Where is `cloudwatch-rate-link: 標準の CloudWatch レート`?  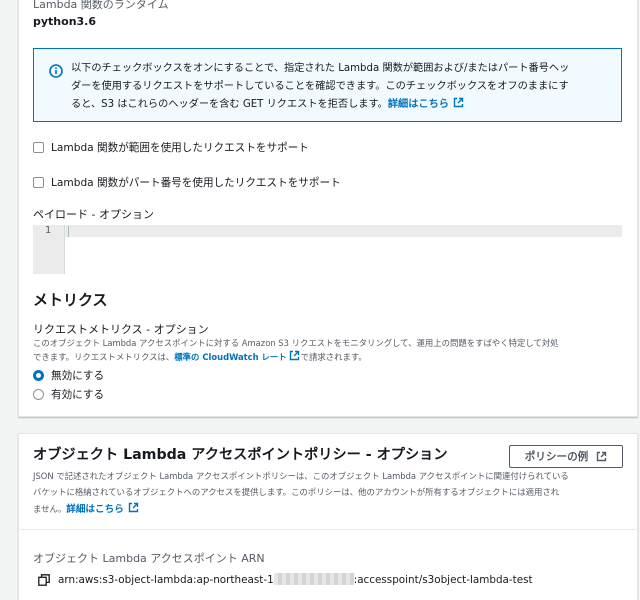 cloudwatch-rate-link: 標準の CloudWatch レート is located at coordinates (230, 357).